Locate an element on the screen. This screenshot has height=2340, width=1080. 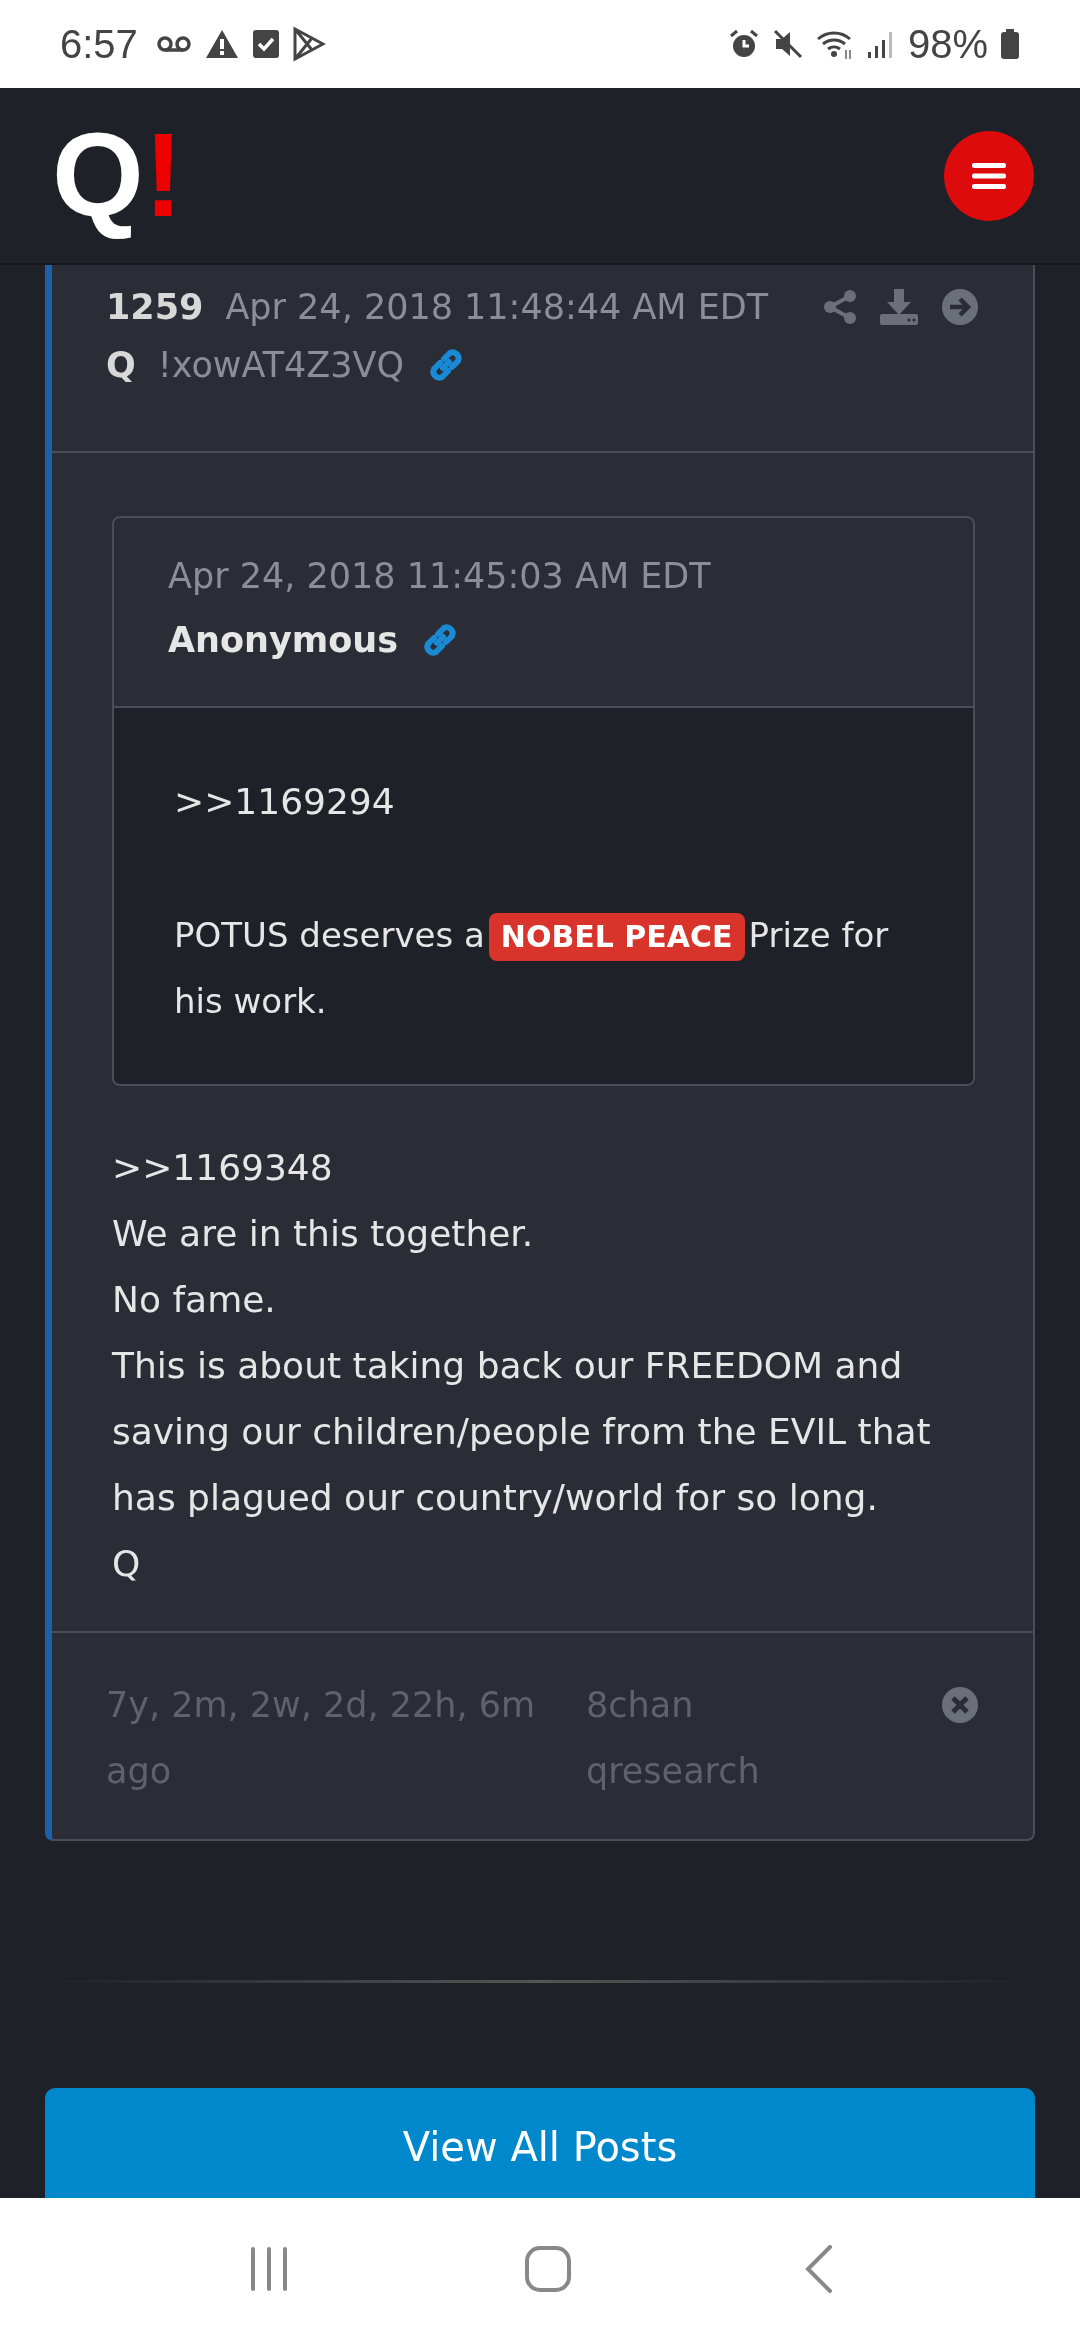
play-icon is located at coordinates (308, 44).